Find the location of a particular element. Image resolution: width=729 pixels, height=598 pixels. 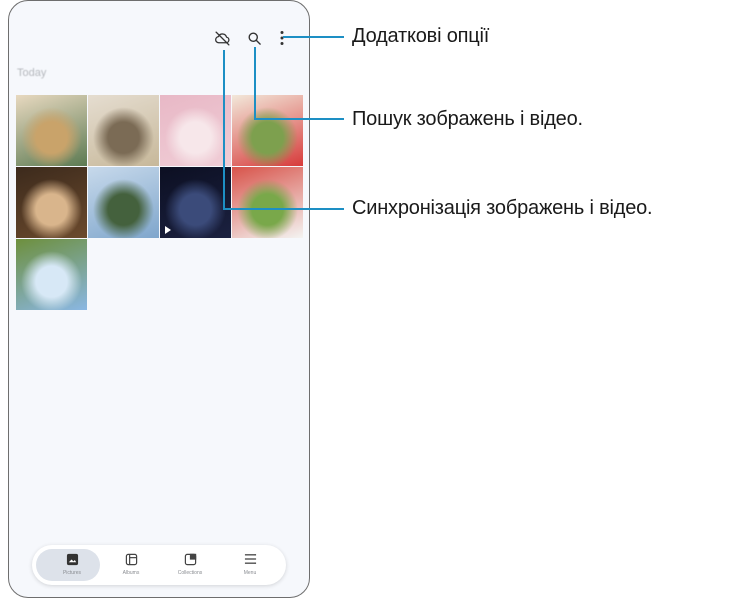

callout-sync: Синхронізація зображень і відео. is located at coordinates (502, 208).